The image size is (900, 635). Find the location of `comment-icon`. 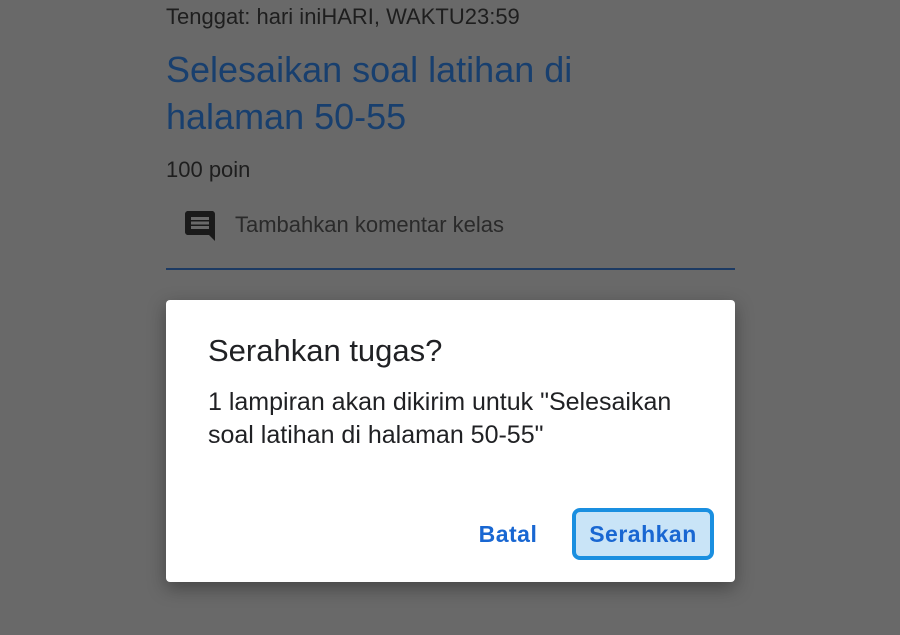

comment-icon is located at coordinates (200, 226).